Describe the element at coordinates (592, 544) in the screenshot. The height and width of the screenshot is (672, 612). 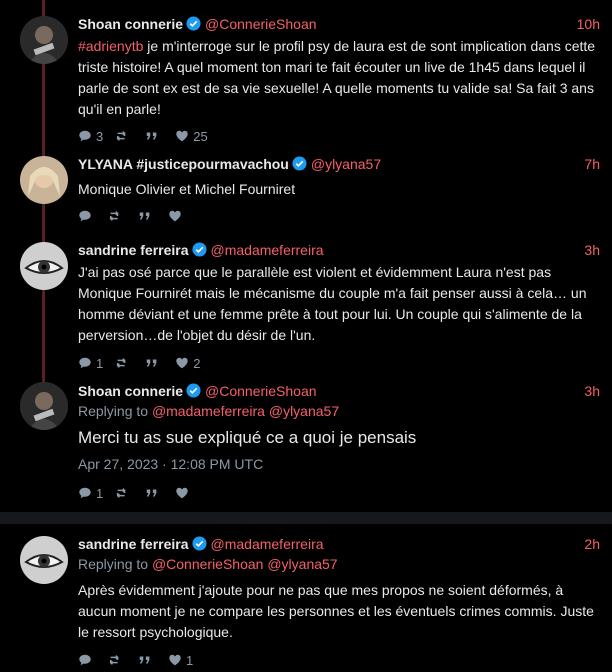
I see `tweet-time: 2h` at that location.